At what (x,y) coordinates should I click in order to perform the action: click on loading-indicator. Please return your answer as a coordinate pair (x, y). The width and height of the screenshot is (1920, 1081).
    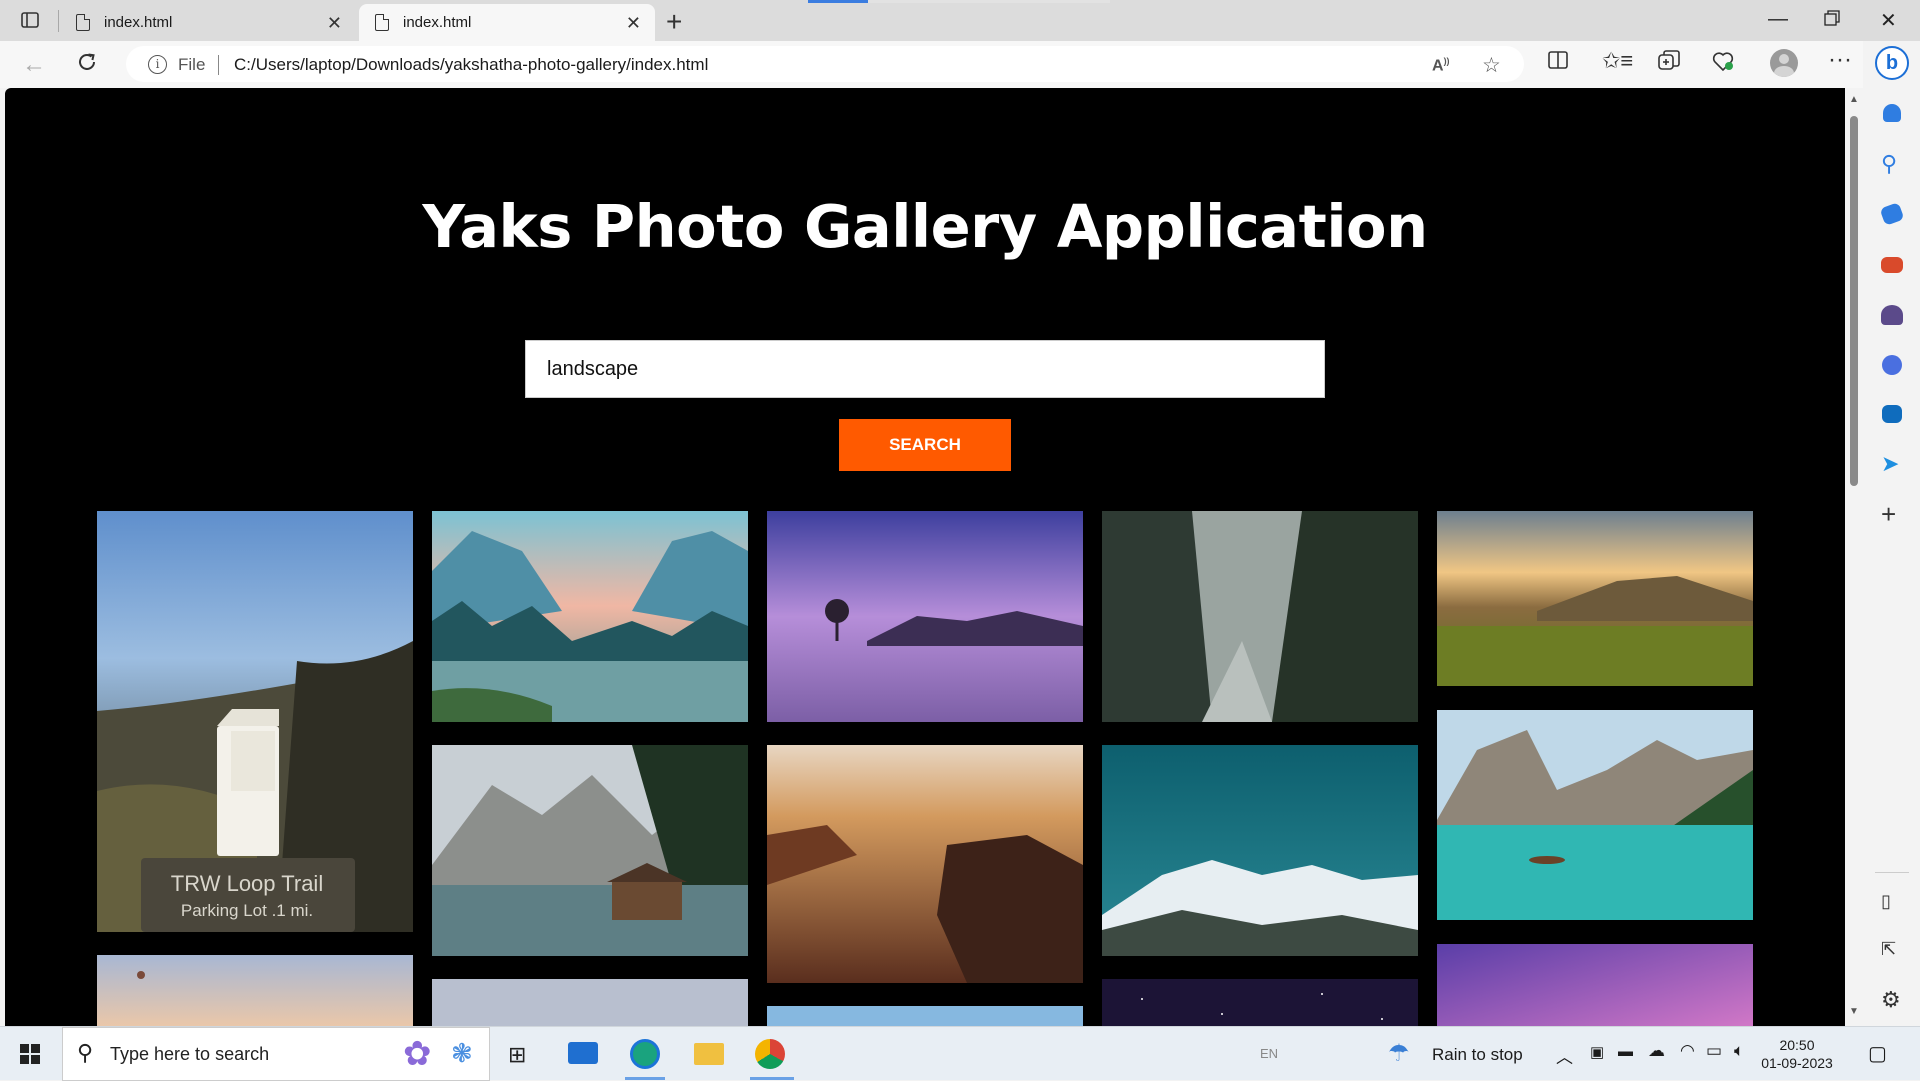
    Looking at the image, I should click on (959, 1).